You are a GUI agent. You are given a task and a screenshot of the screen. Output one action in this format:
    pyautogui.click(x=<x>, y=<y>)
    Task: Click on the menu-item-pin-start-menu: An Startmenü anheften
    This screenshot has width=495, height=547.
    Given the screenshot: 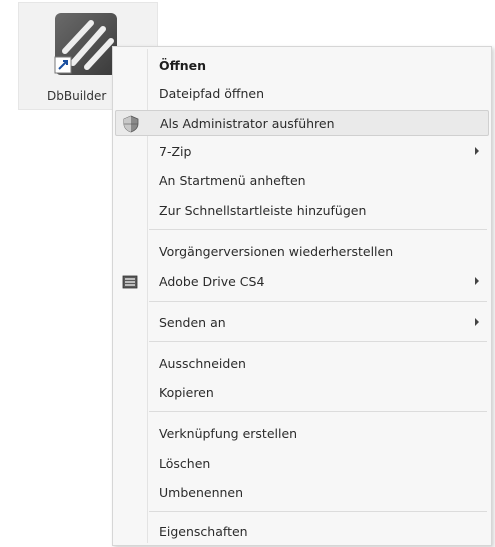 What is the action you would take?
    pyautogui.click(x=302, y=181)
    